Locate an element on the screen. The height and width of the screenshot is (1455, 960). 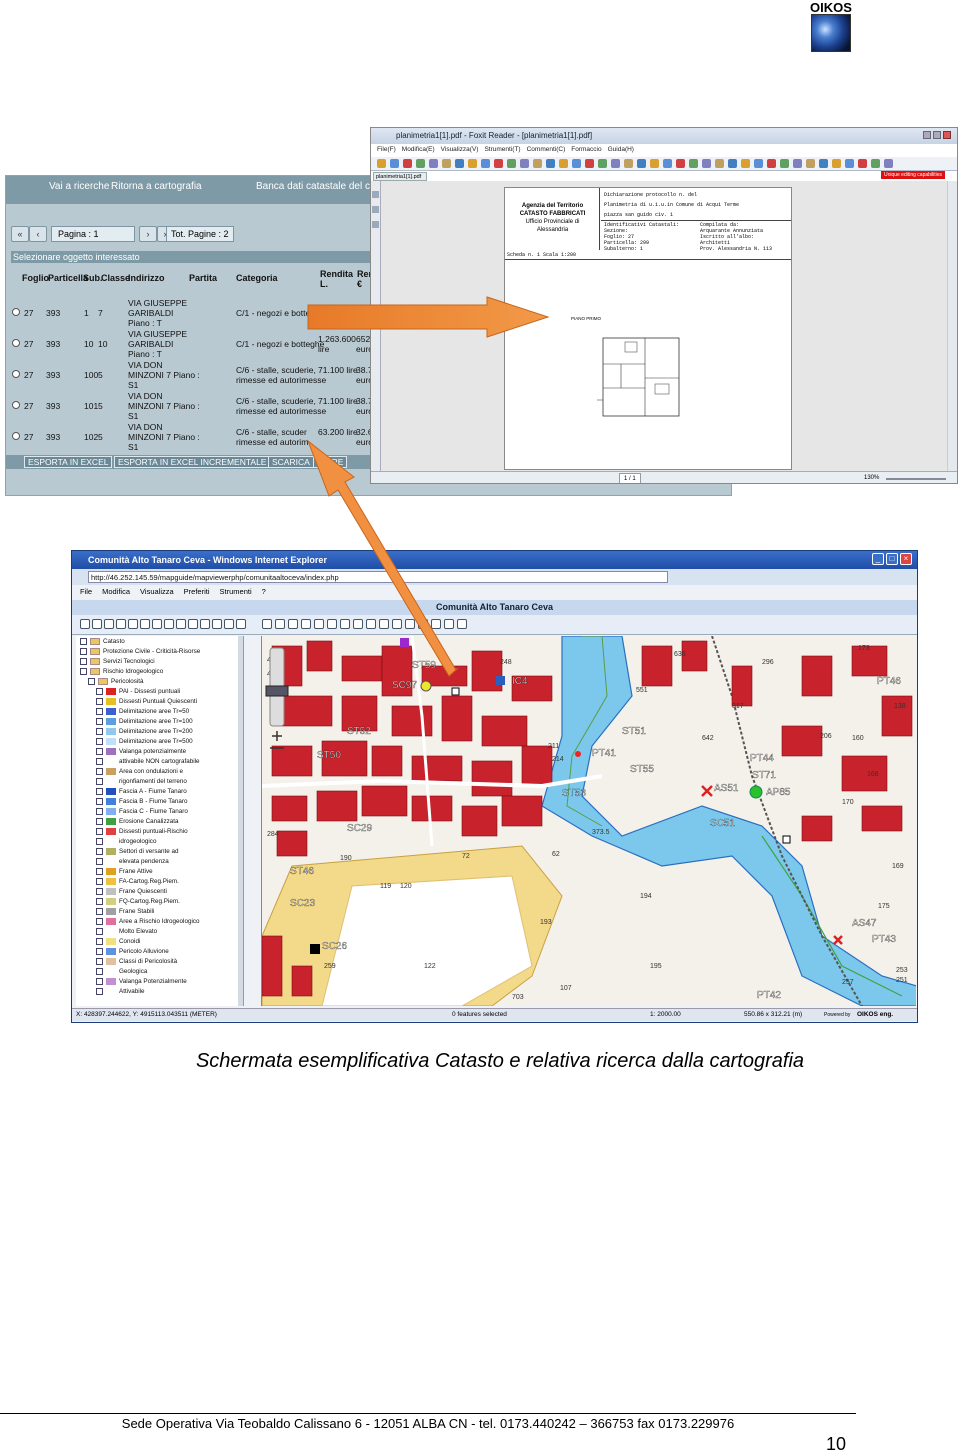
zoom-slider is located at coordinates (916, 479).